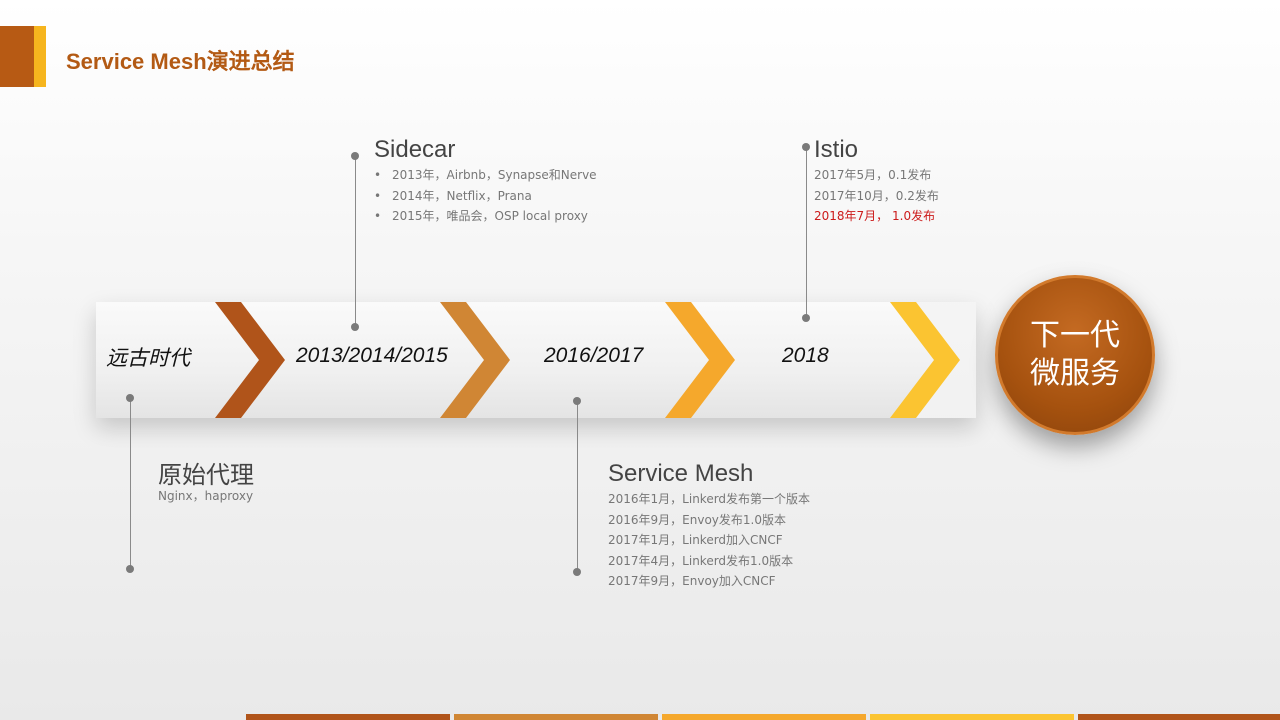 This screenshot has height=720, width=1280. Describe the element at coordinates (372, 355) in the screenshot. I see `era-label-2013-2015: 2013/2014/2015` at that location.